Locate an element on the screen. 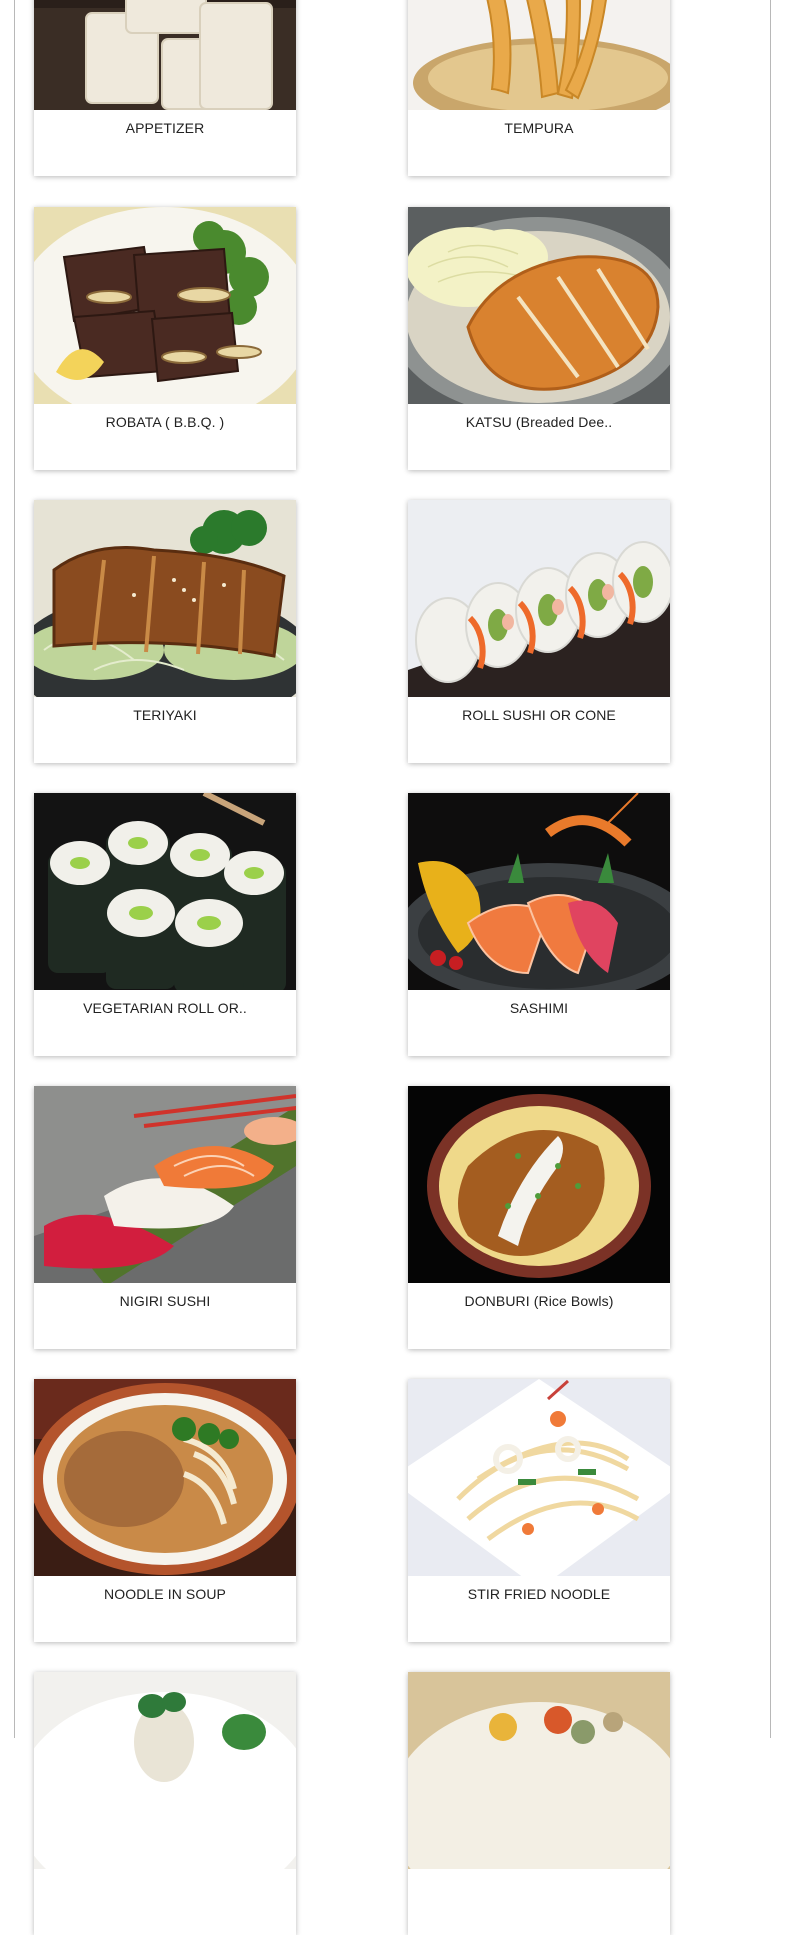  sushi-roll-photo is located at coordinates (165, 1770).